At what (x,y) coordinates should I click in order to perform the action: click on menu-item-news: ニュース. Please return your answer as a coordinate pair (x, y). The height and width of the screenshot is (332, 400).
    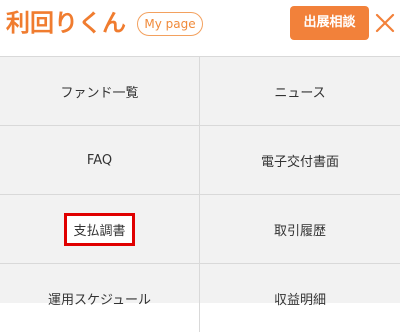
    Looking at the image, I should click on (300, 91).